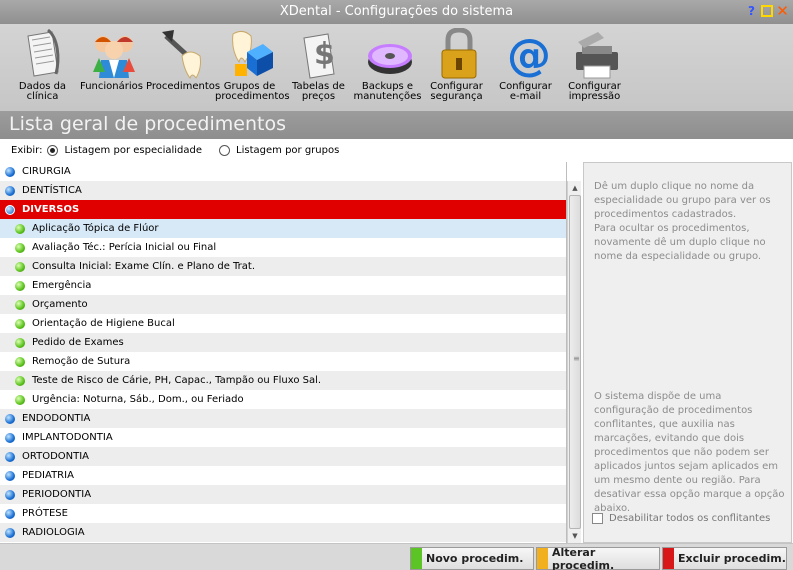 The image size is (793, 570). I want to click on disable-conflicts-option: Desabilitar todos os conflitantes, so click(681, 518).